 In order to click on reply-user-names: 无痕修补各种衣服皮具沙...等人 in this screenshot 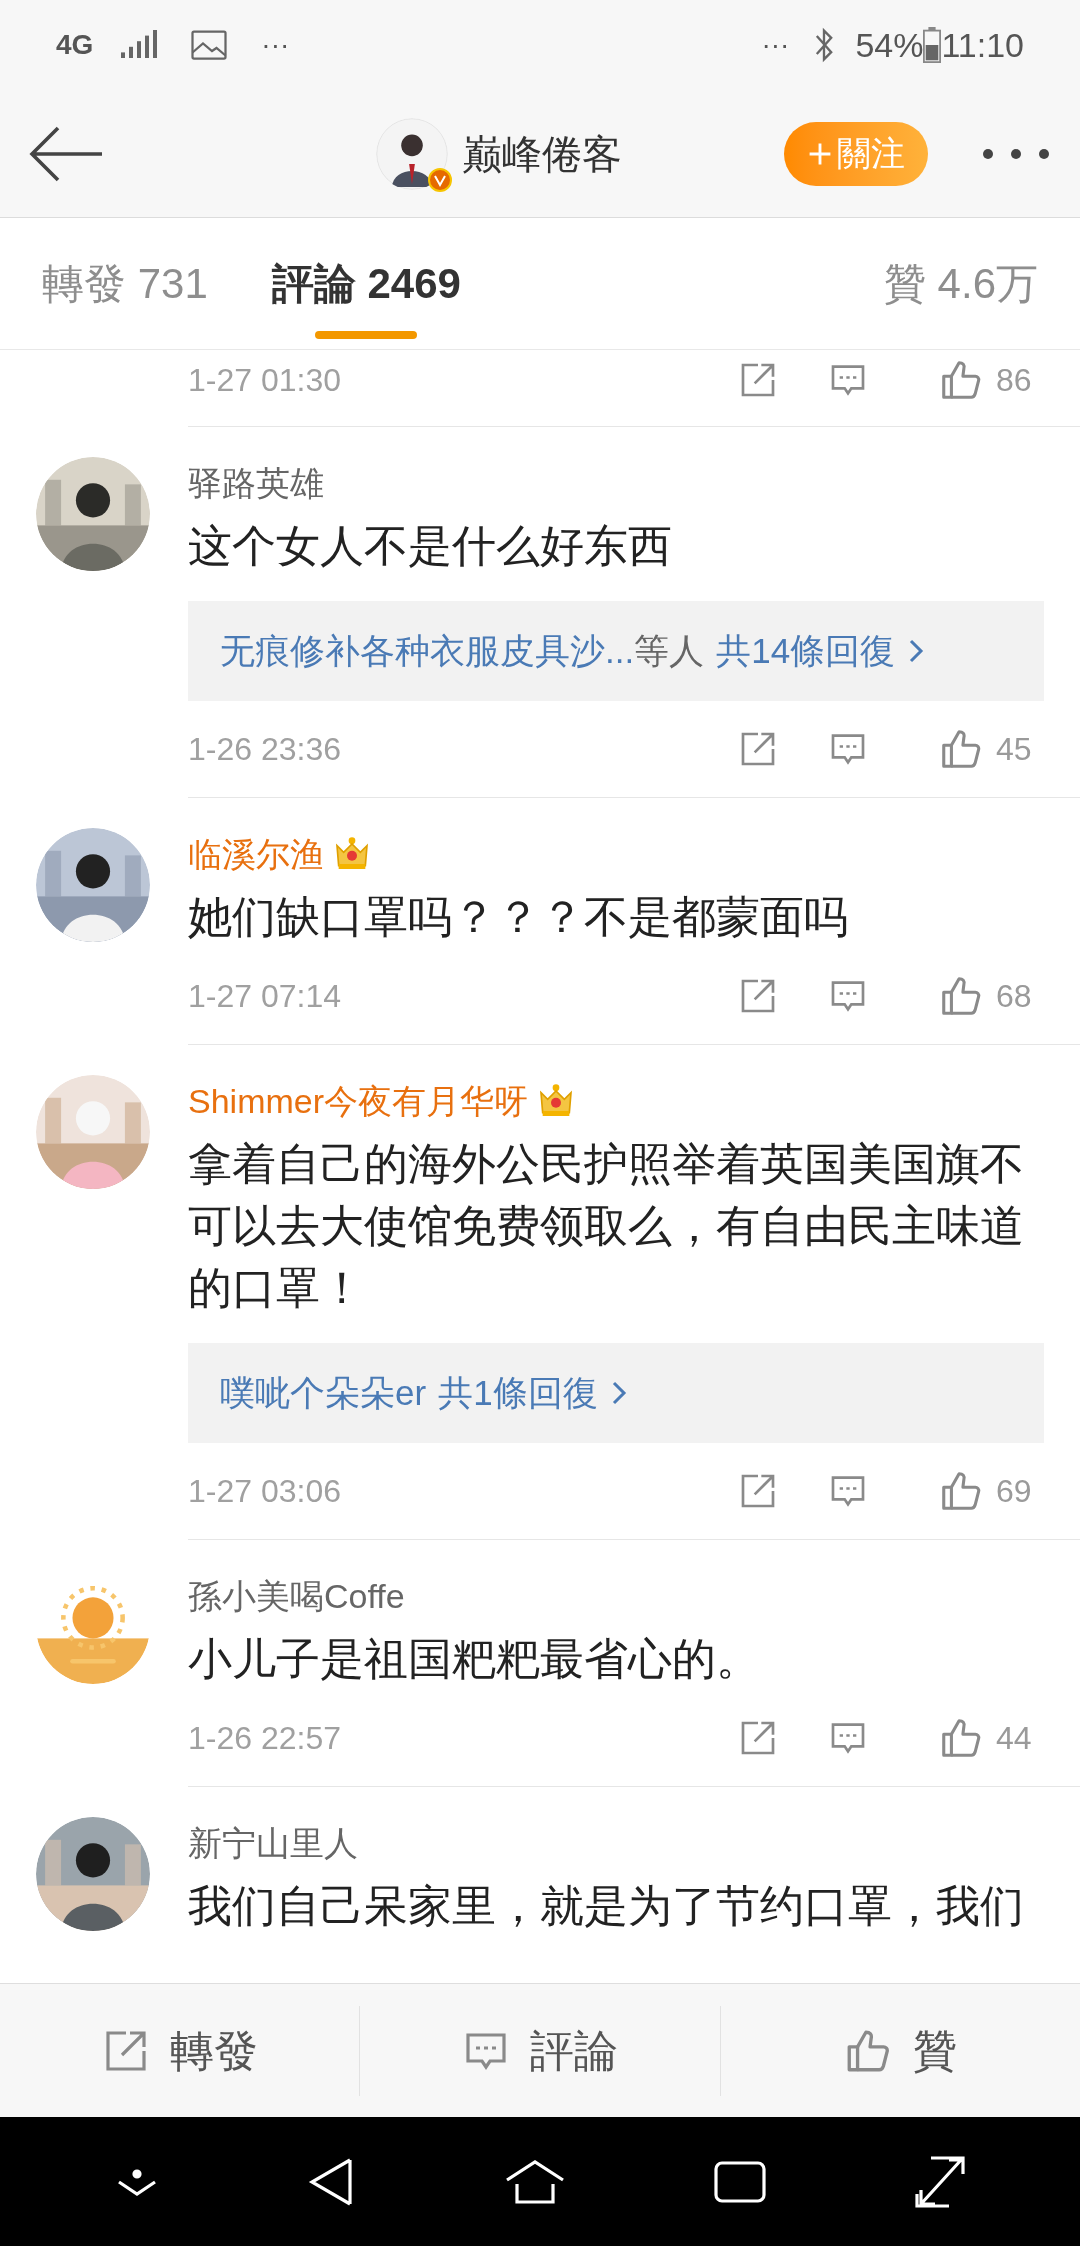, I will do `click(462, 651)`.